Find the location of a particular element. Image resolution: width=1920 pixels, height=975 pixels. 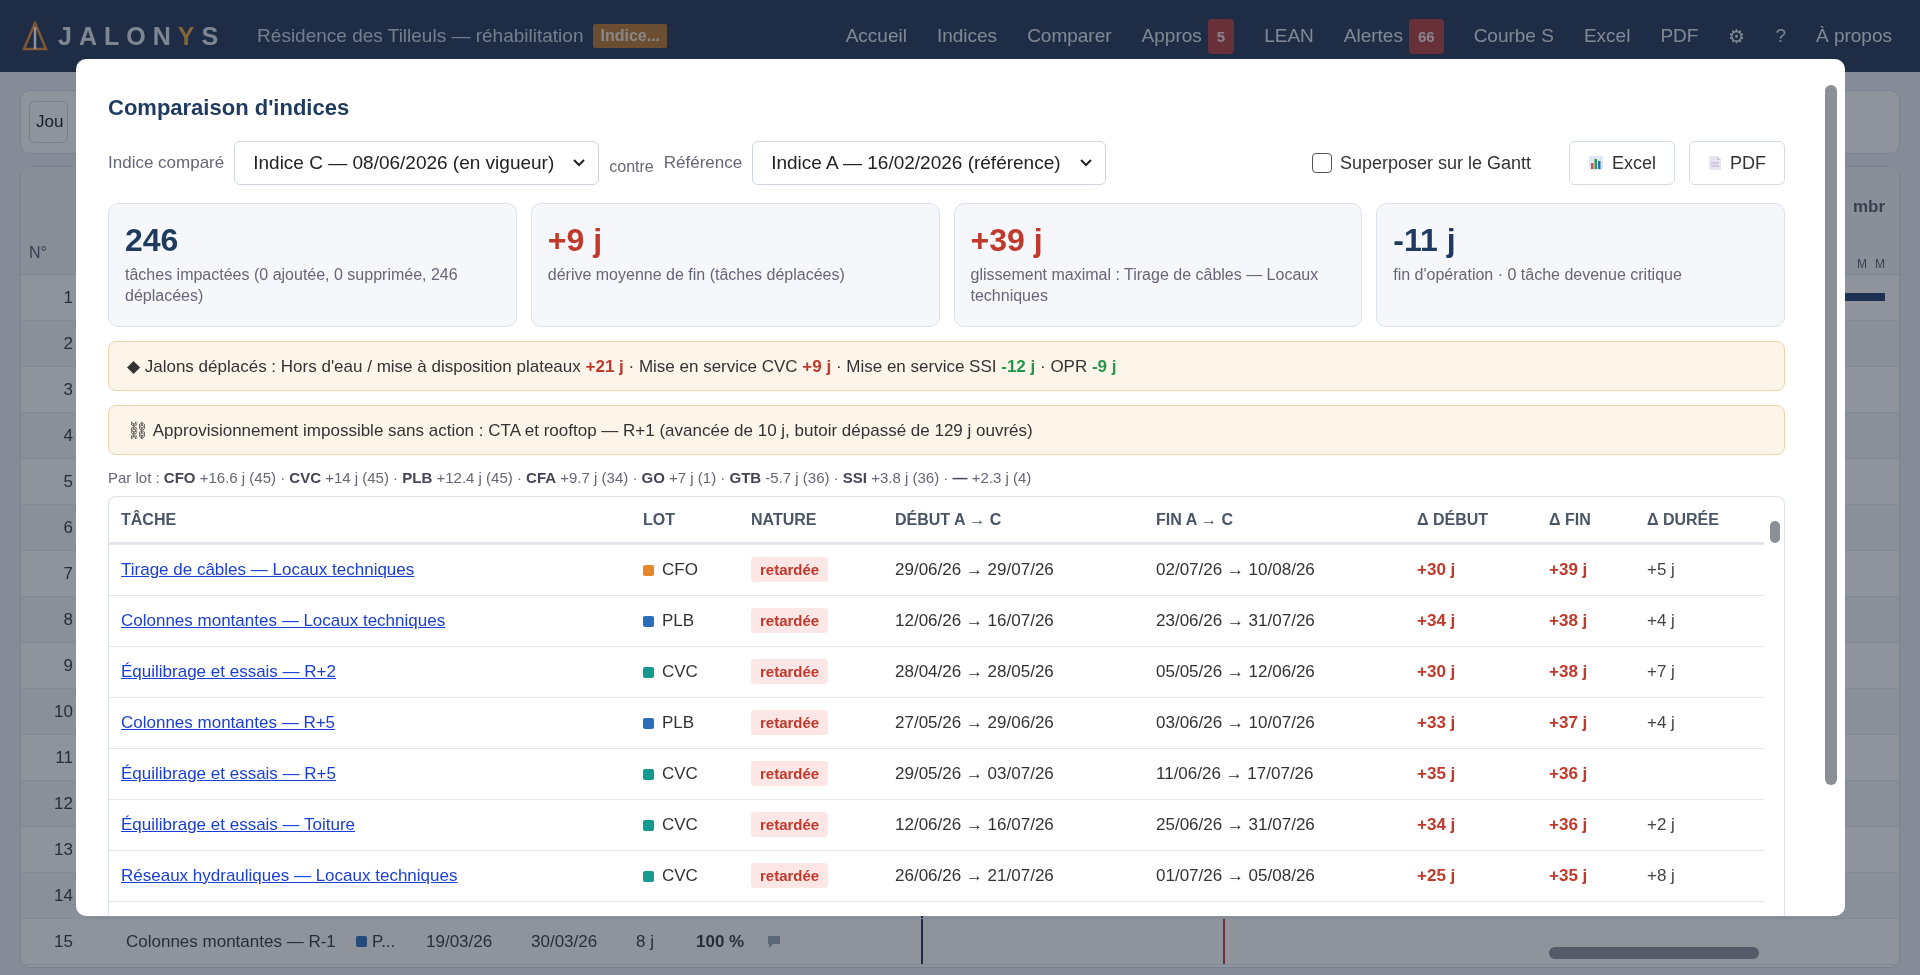

task-link: Équilibrage et essais — Toiture is located at coordinates (238, 824).